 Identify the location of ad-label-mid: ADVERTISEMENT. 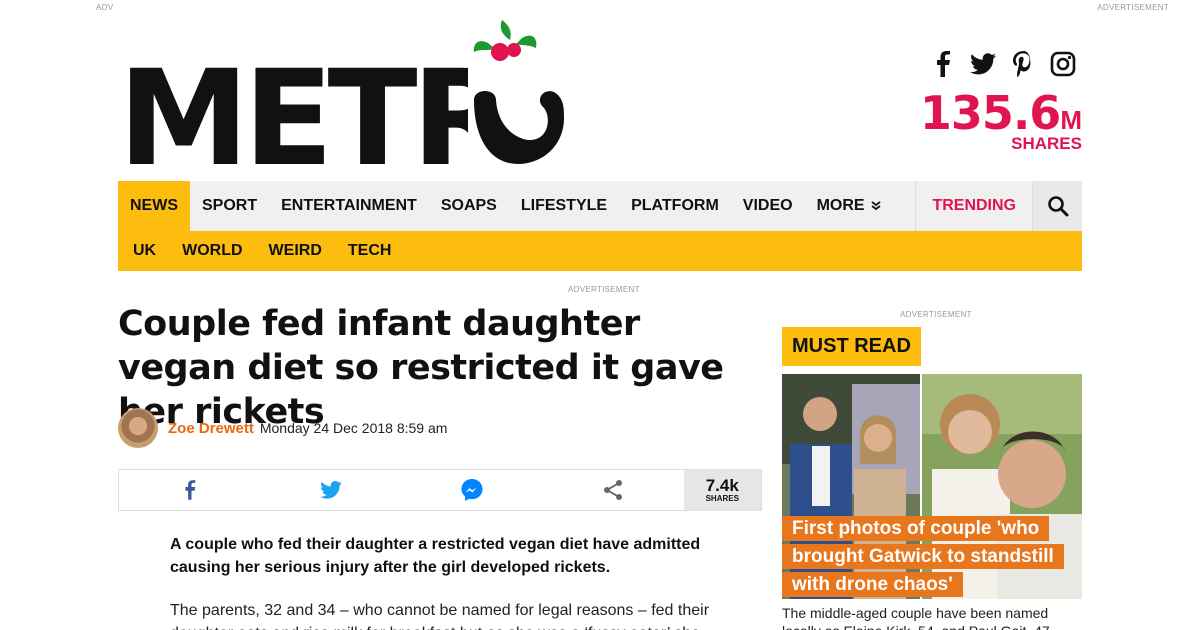
(604, 289).